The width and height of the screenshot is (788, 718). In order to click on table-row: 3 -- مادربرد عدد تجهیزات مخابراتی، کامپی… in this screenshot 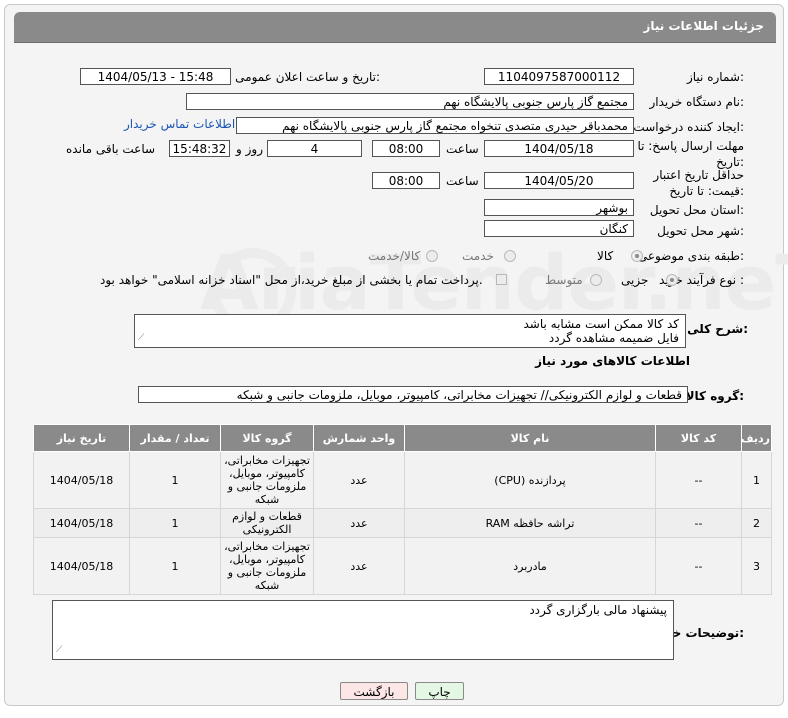, I will do `click(402, 566)`.